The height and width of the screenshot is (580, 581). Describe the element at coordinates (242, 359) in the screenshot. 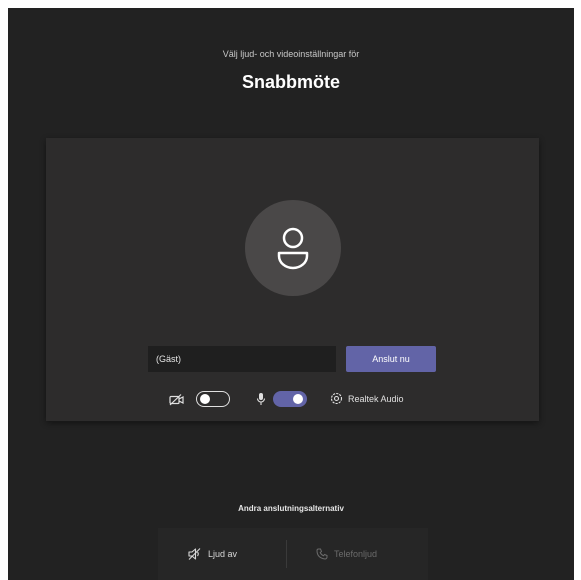

I see `name-input` at that location.